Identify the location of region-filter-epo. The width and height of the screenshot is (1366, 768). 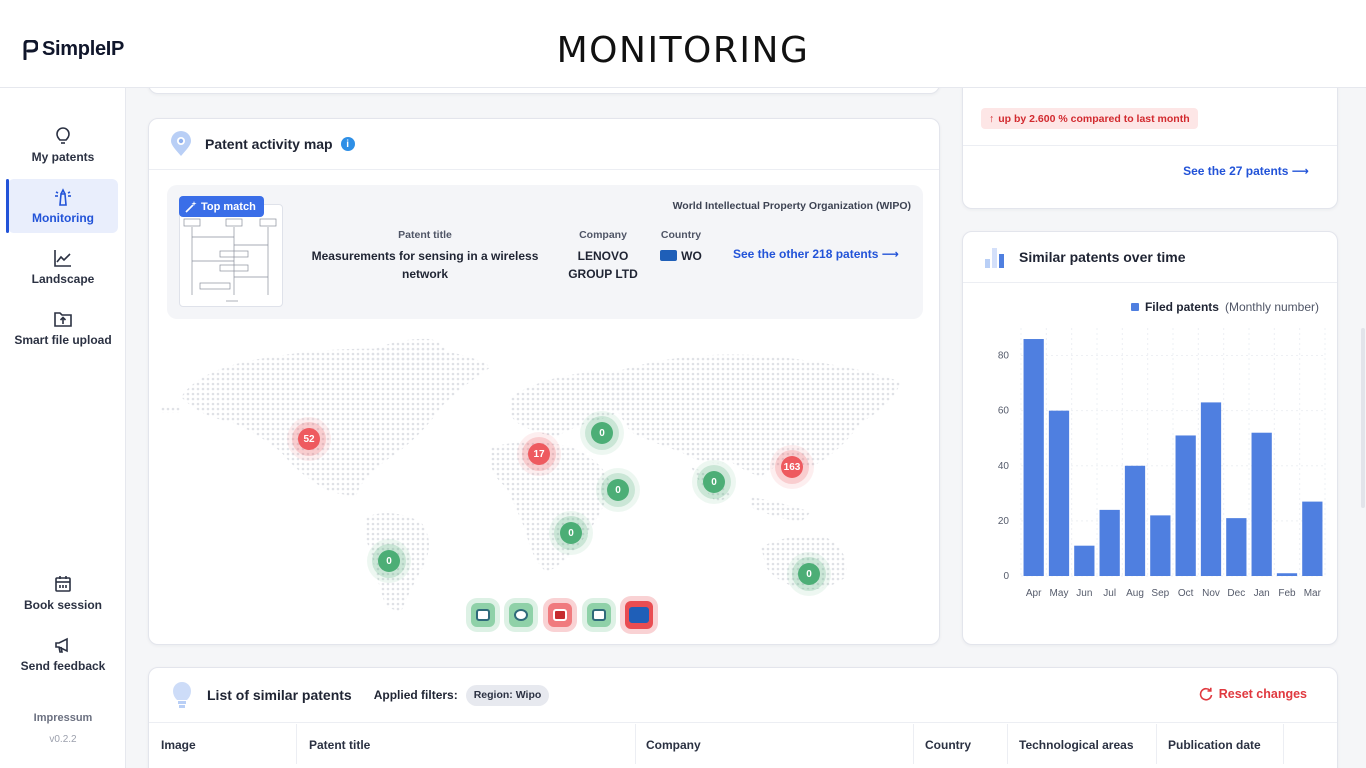
(483, 615).